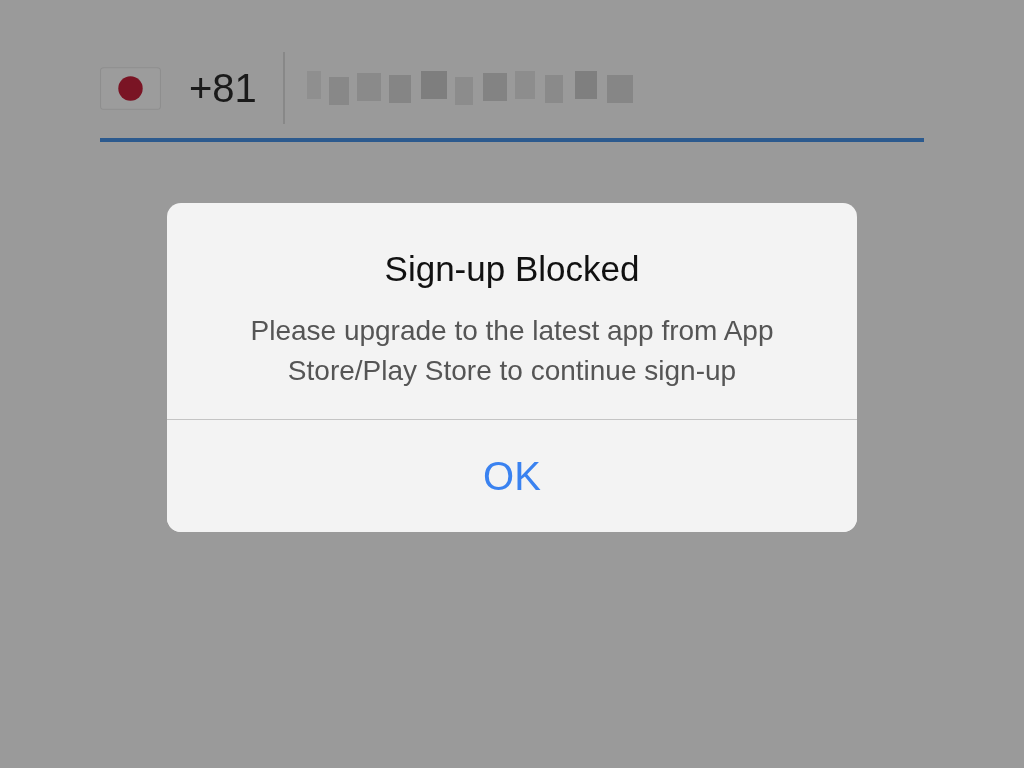 This screenshot has height=768, width=1024. Describe the element at coordinates (512, 269) in the screenshot. I see `dialog-title: Sign-up Blocked` at that location.